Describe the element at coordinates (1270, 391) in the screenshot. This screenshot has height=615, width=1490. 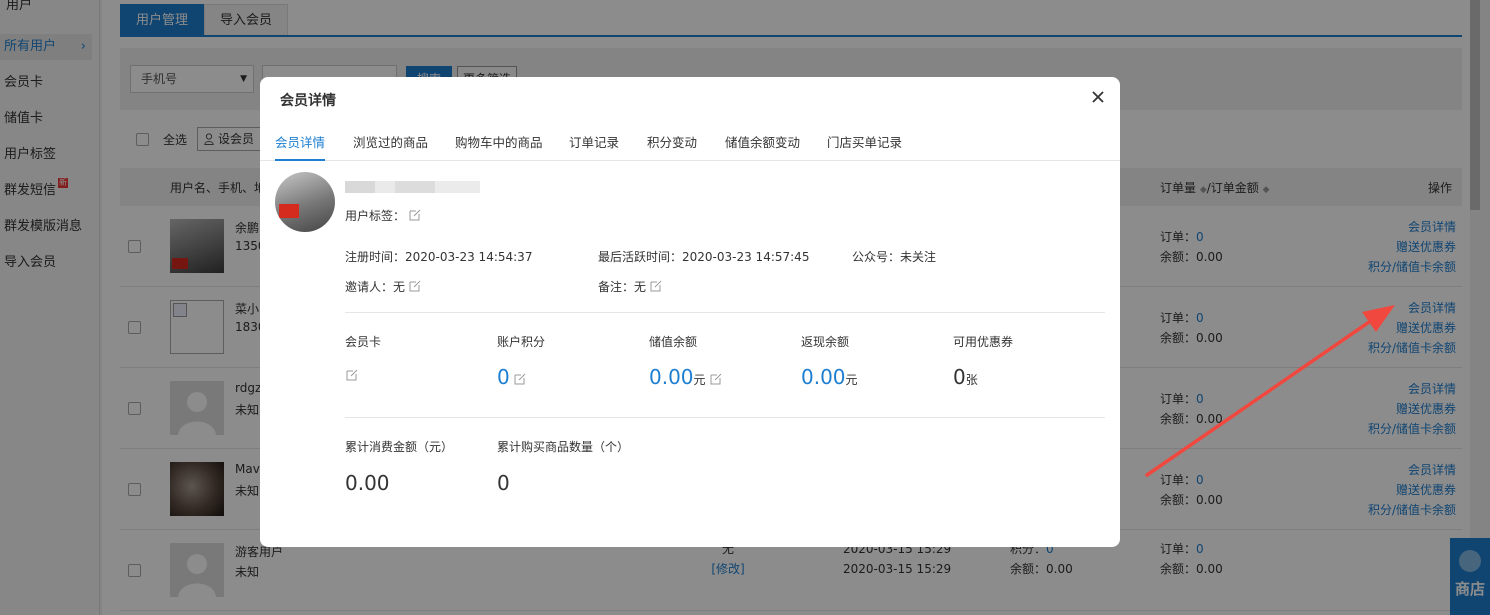
I see `annotation-arrow` at that location.